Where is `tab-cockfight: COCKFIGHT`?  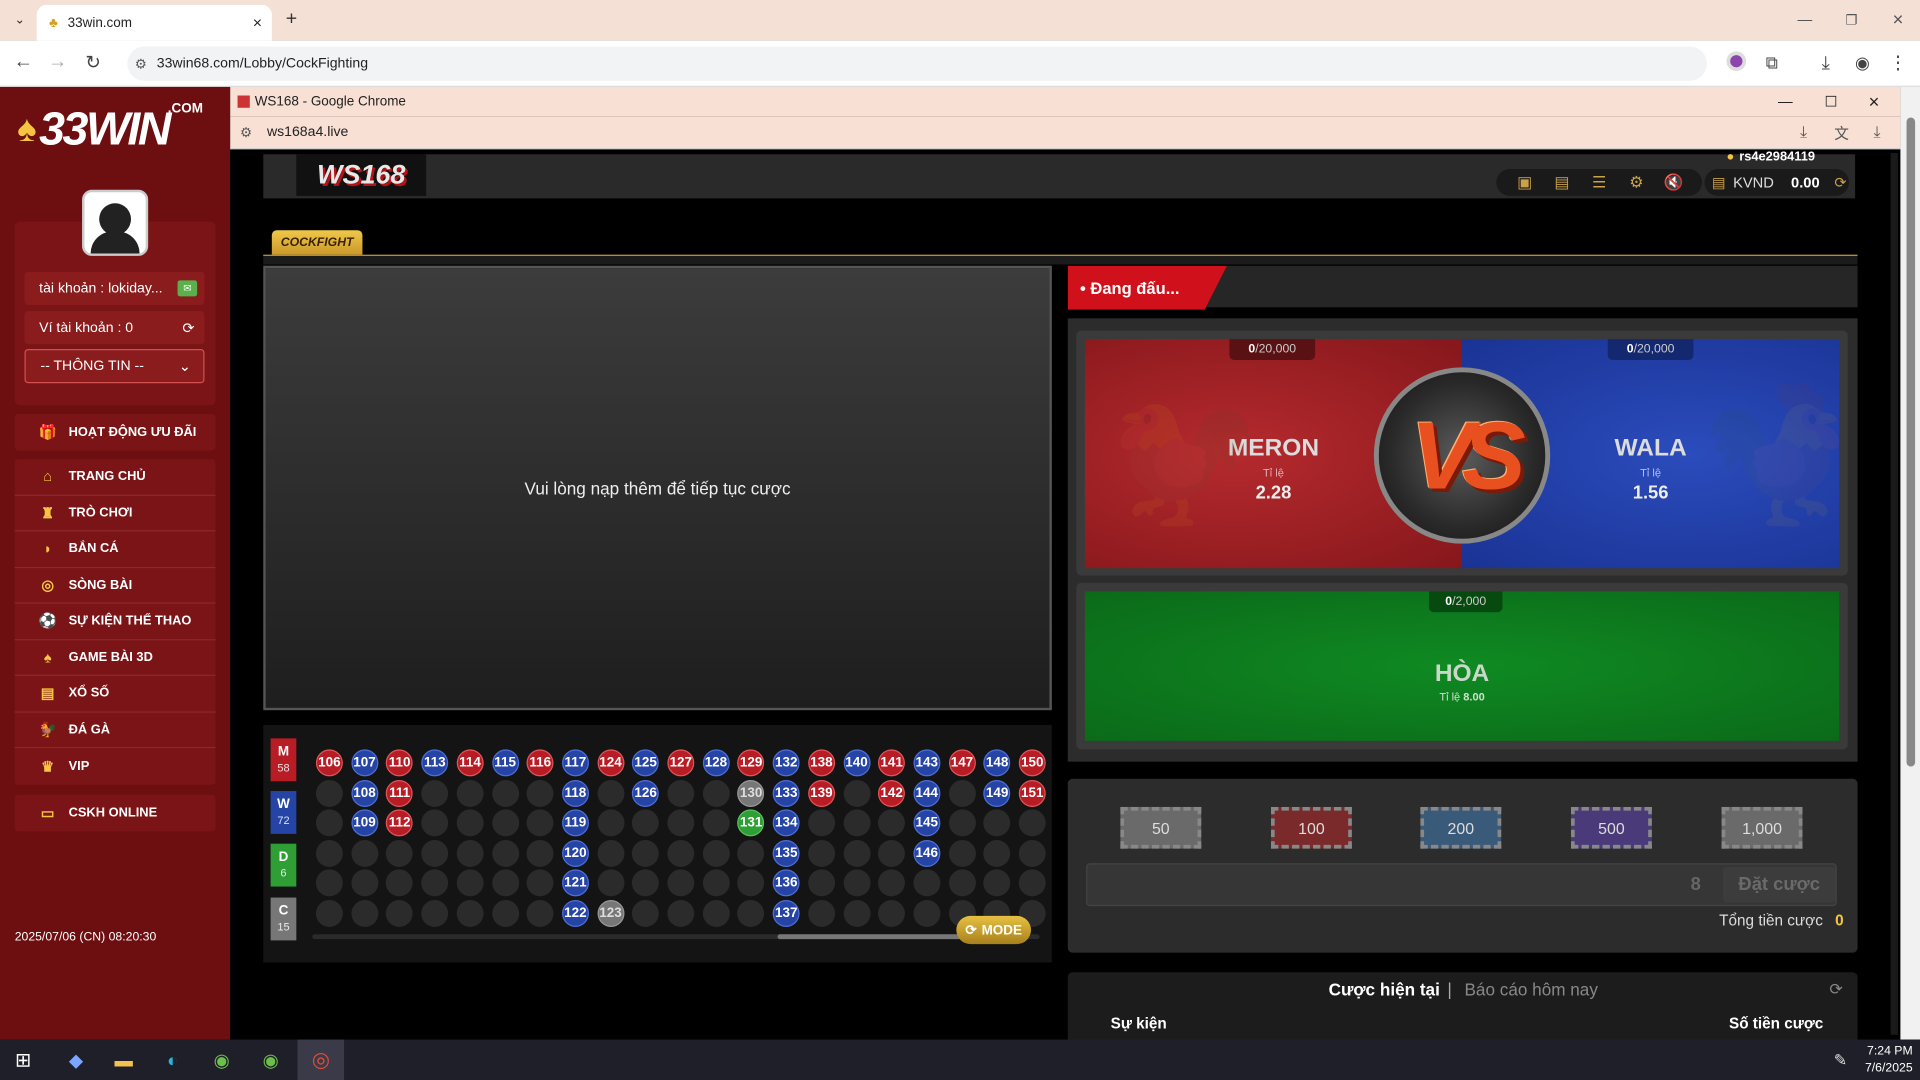 tab-cockfight: COCKFIGHT is located at coordinates (317, 243).